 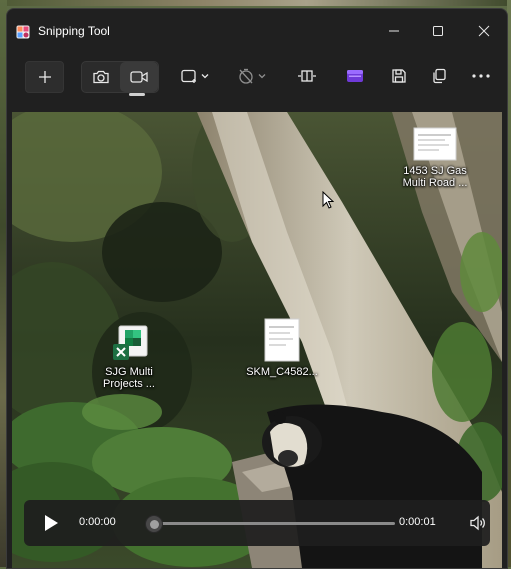 I want to click on plus-icon, so click(x=44, y=77).